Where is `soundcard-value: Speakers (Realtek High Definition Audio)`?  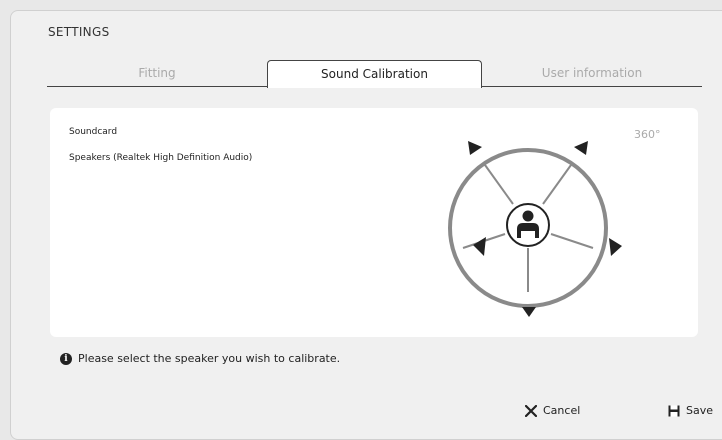
soundcard-value: Speakers (Realtek High Definition Audio) is located at coordinates (161, 158).